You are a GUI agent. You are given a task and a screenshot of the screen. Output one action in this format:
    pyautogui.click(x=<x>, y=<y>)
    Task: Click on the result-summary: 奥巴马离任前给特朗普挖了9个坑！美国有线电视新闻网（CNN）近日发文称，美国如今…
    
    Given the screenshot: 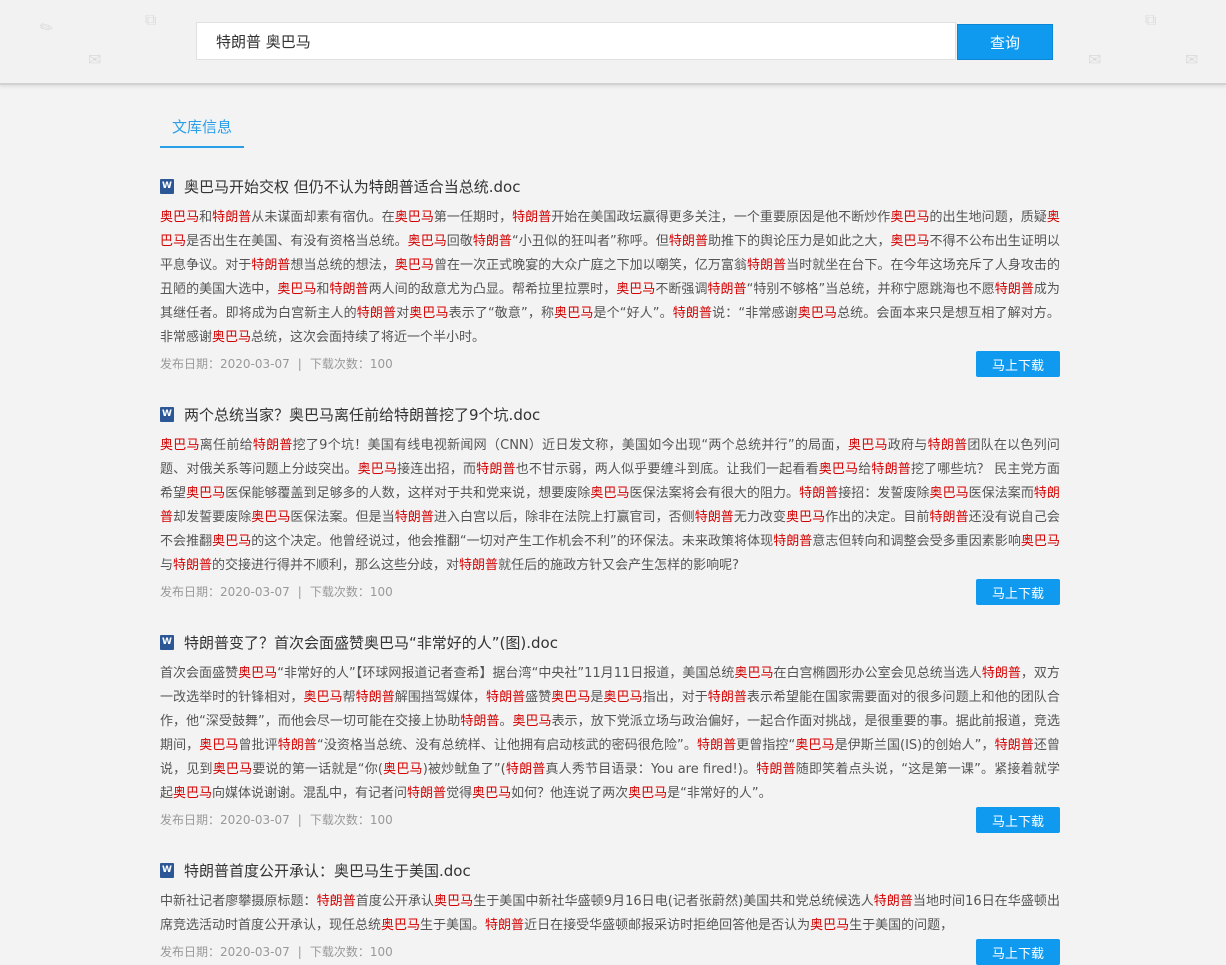 What is the action you would take?
    pyautogui.click(x=610, y=505)
    